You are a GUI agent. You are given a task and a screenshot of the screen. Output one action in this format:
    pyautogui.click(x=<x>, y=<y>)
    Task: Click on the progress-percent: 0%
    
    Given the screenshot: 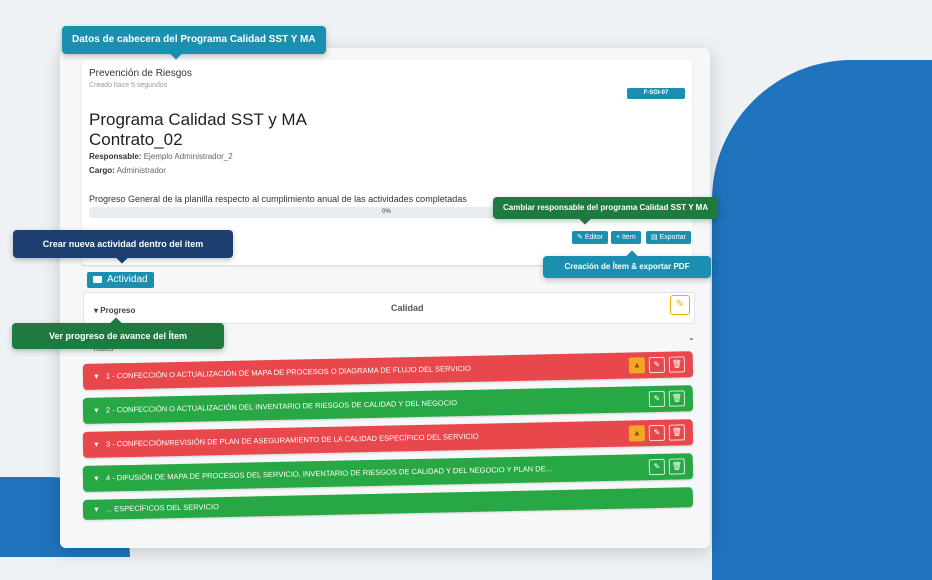 What is the action you would take?
    pyautogui.click(x=386, y=212)
    